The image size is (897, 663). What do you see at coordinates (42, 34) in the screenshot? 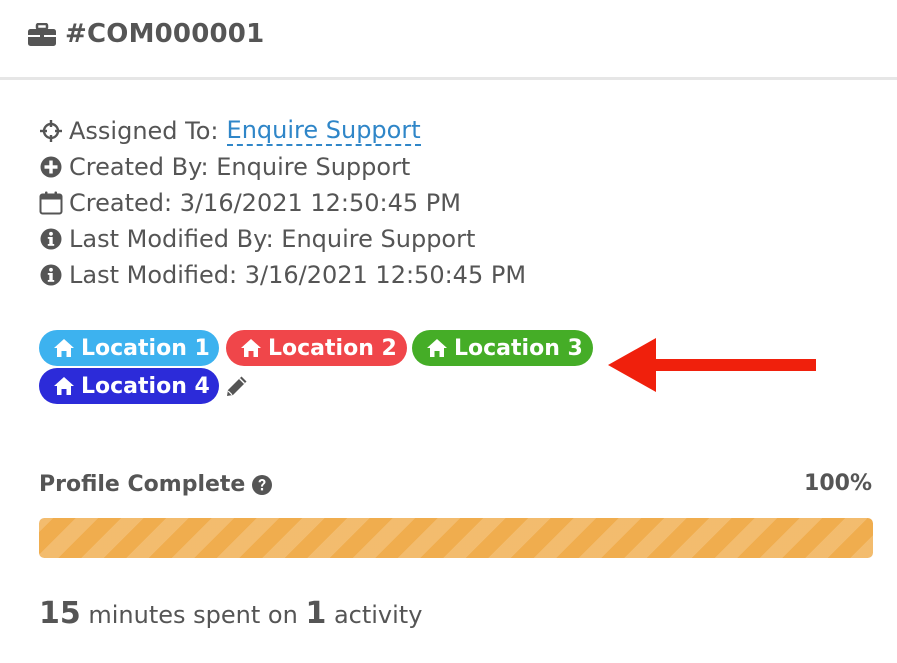
I see `briefcase-icon` at bounding box center [42, 34].